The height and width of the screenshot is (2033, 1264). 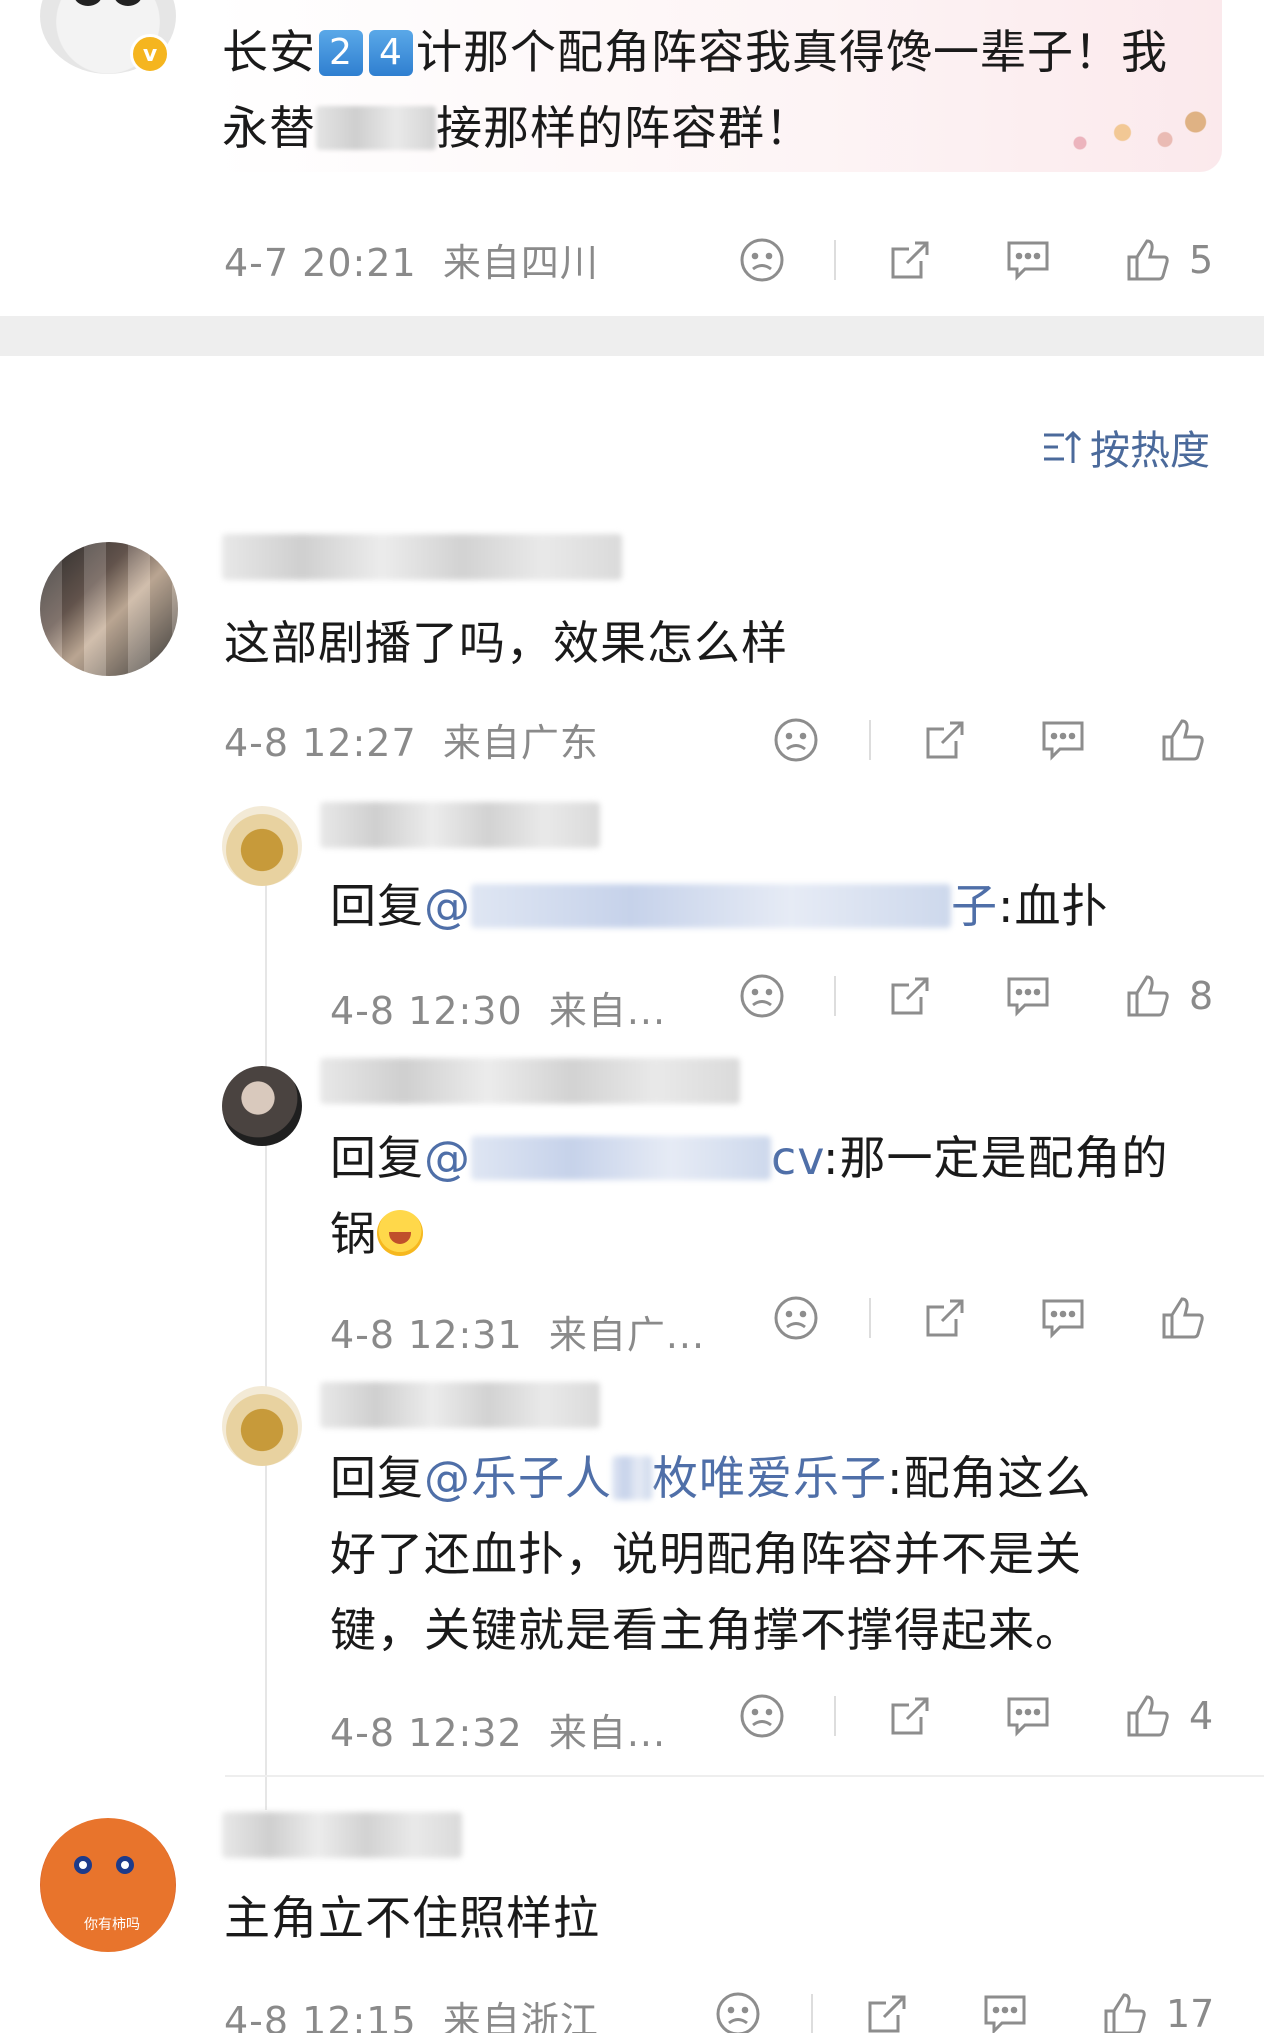 I want to click on comment-text: 这部剧播了吗，效果怎么样, so click(x=506, y=643).